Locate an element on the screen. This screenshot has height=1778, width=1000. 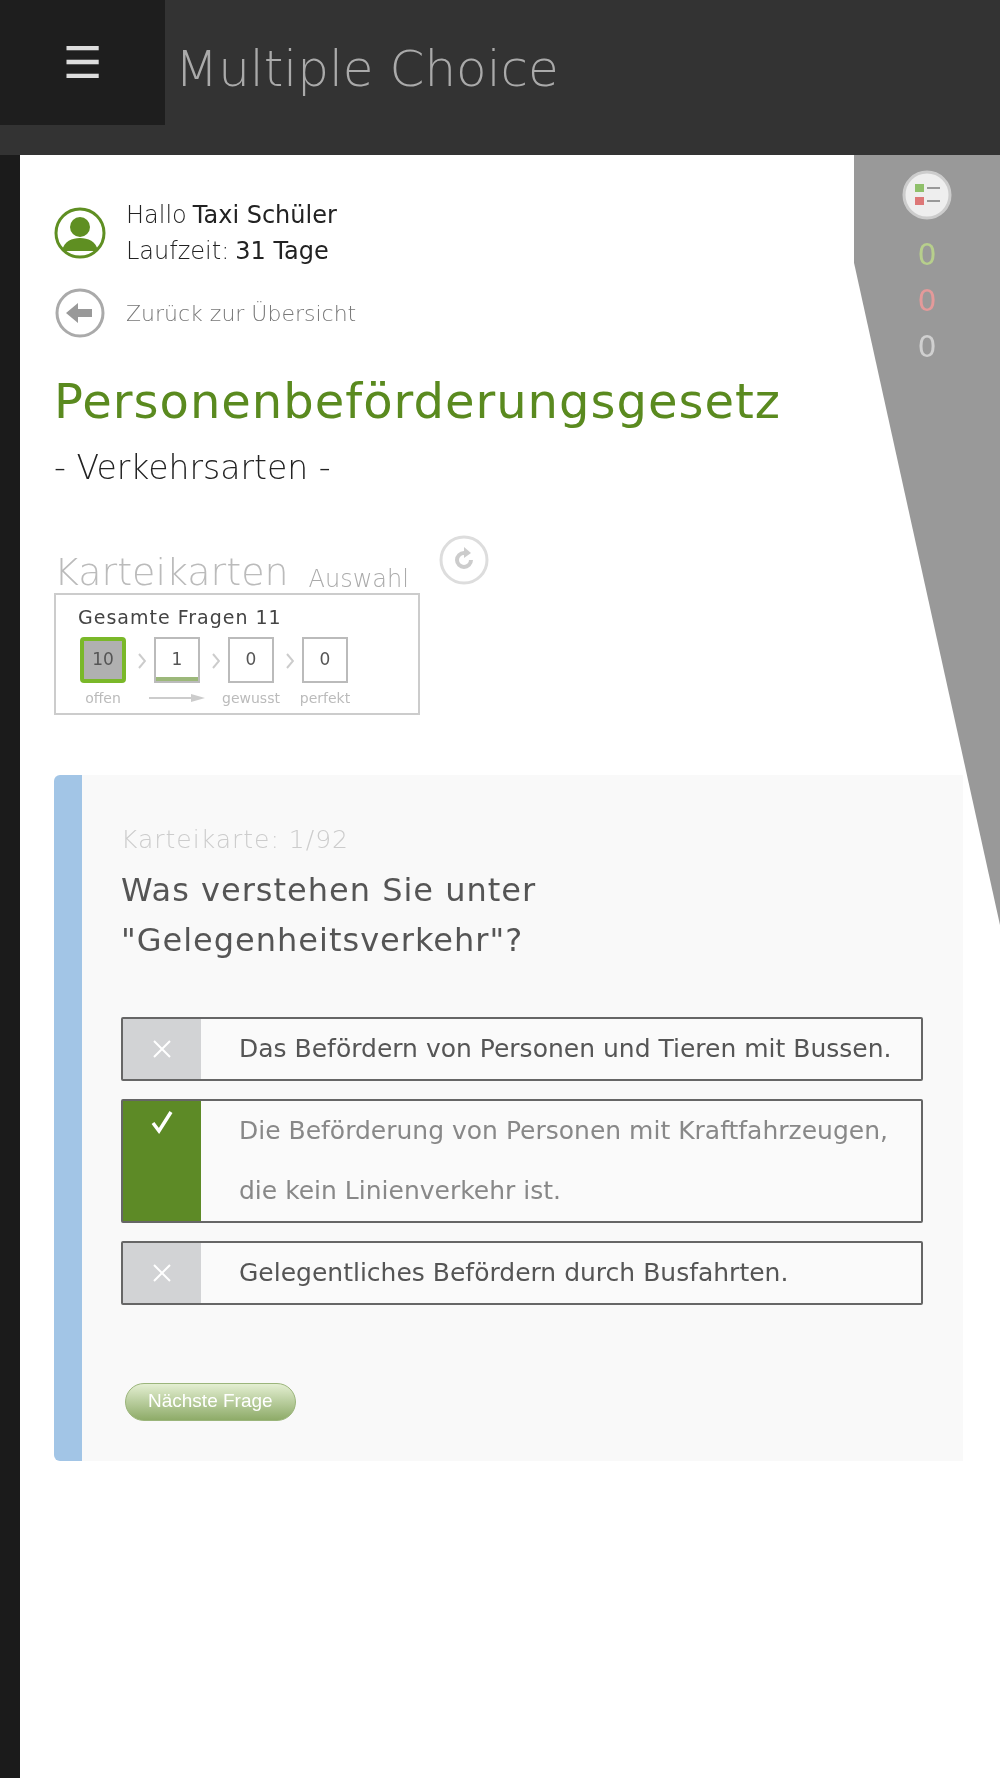
stage-counter: 10 is located at coordinates (103, 660).